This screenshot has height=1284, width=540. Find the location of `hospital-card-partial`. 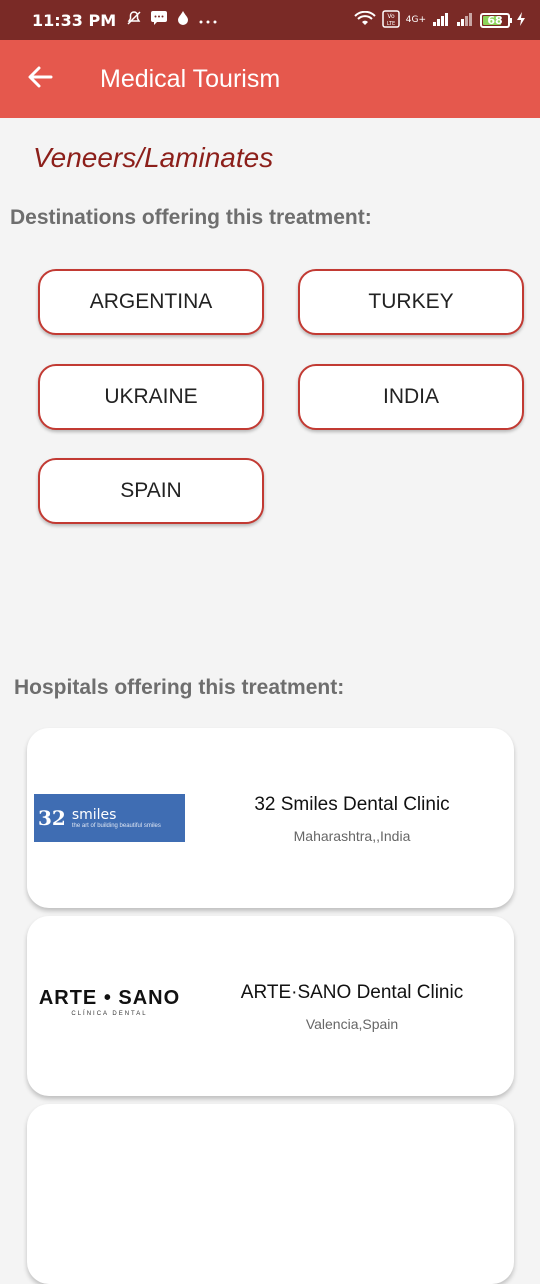

hospital-card-partial is located at coordinates (270, 1194).